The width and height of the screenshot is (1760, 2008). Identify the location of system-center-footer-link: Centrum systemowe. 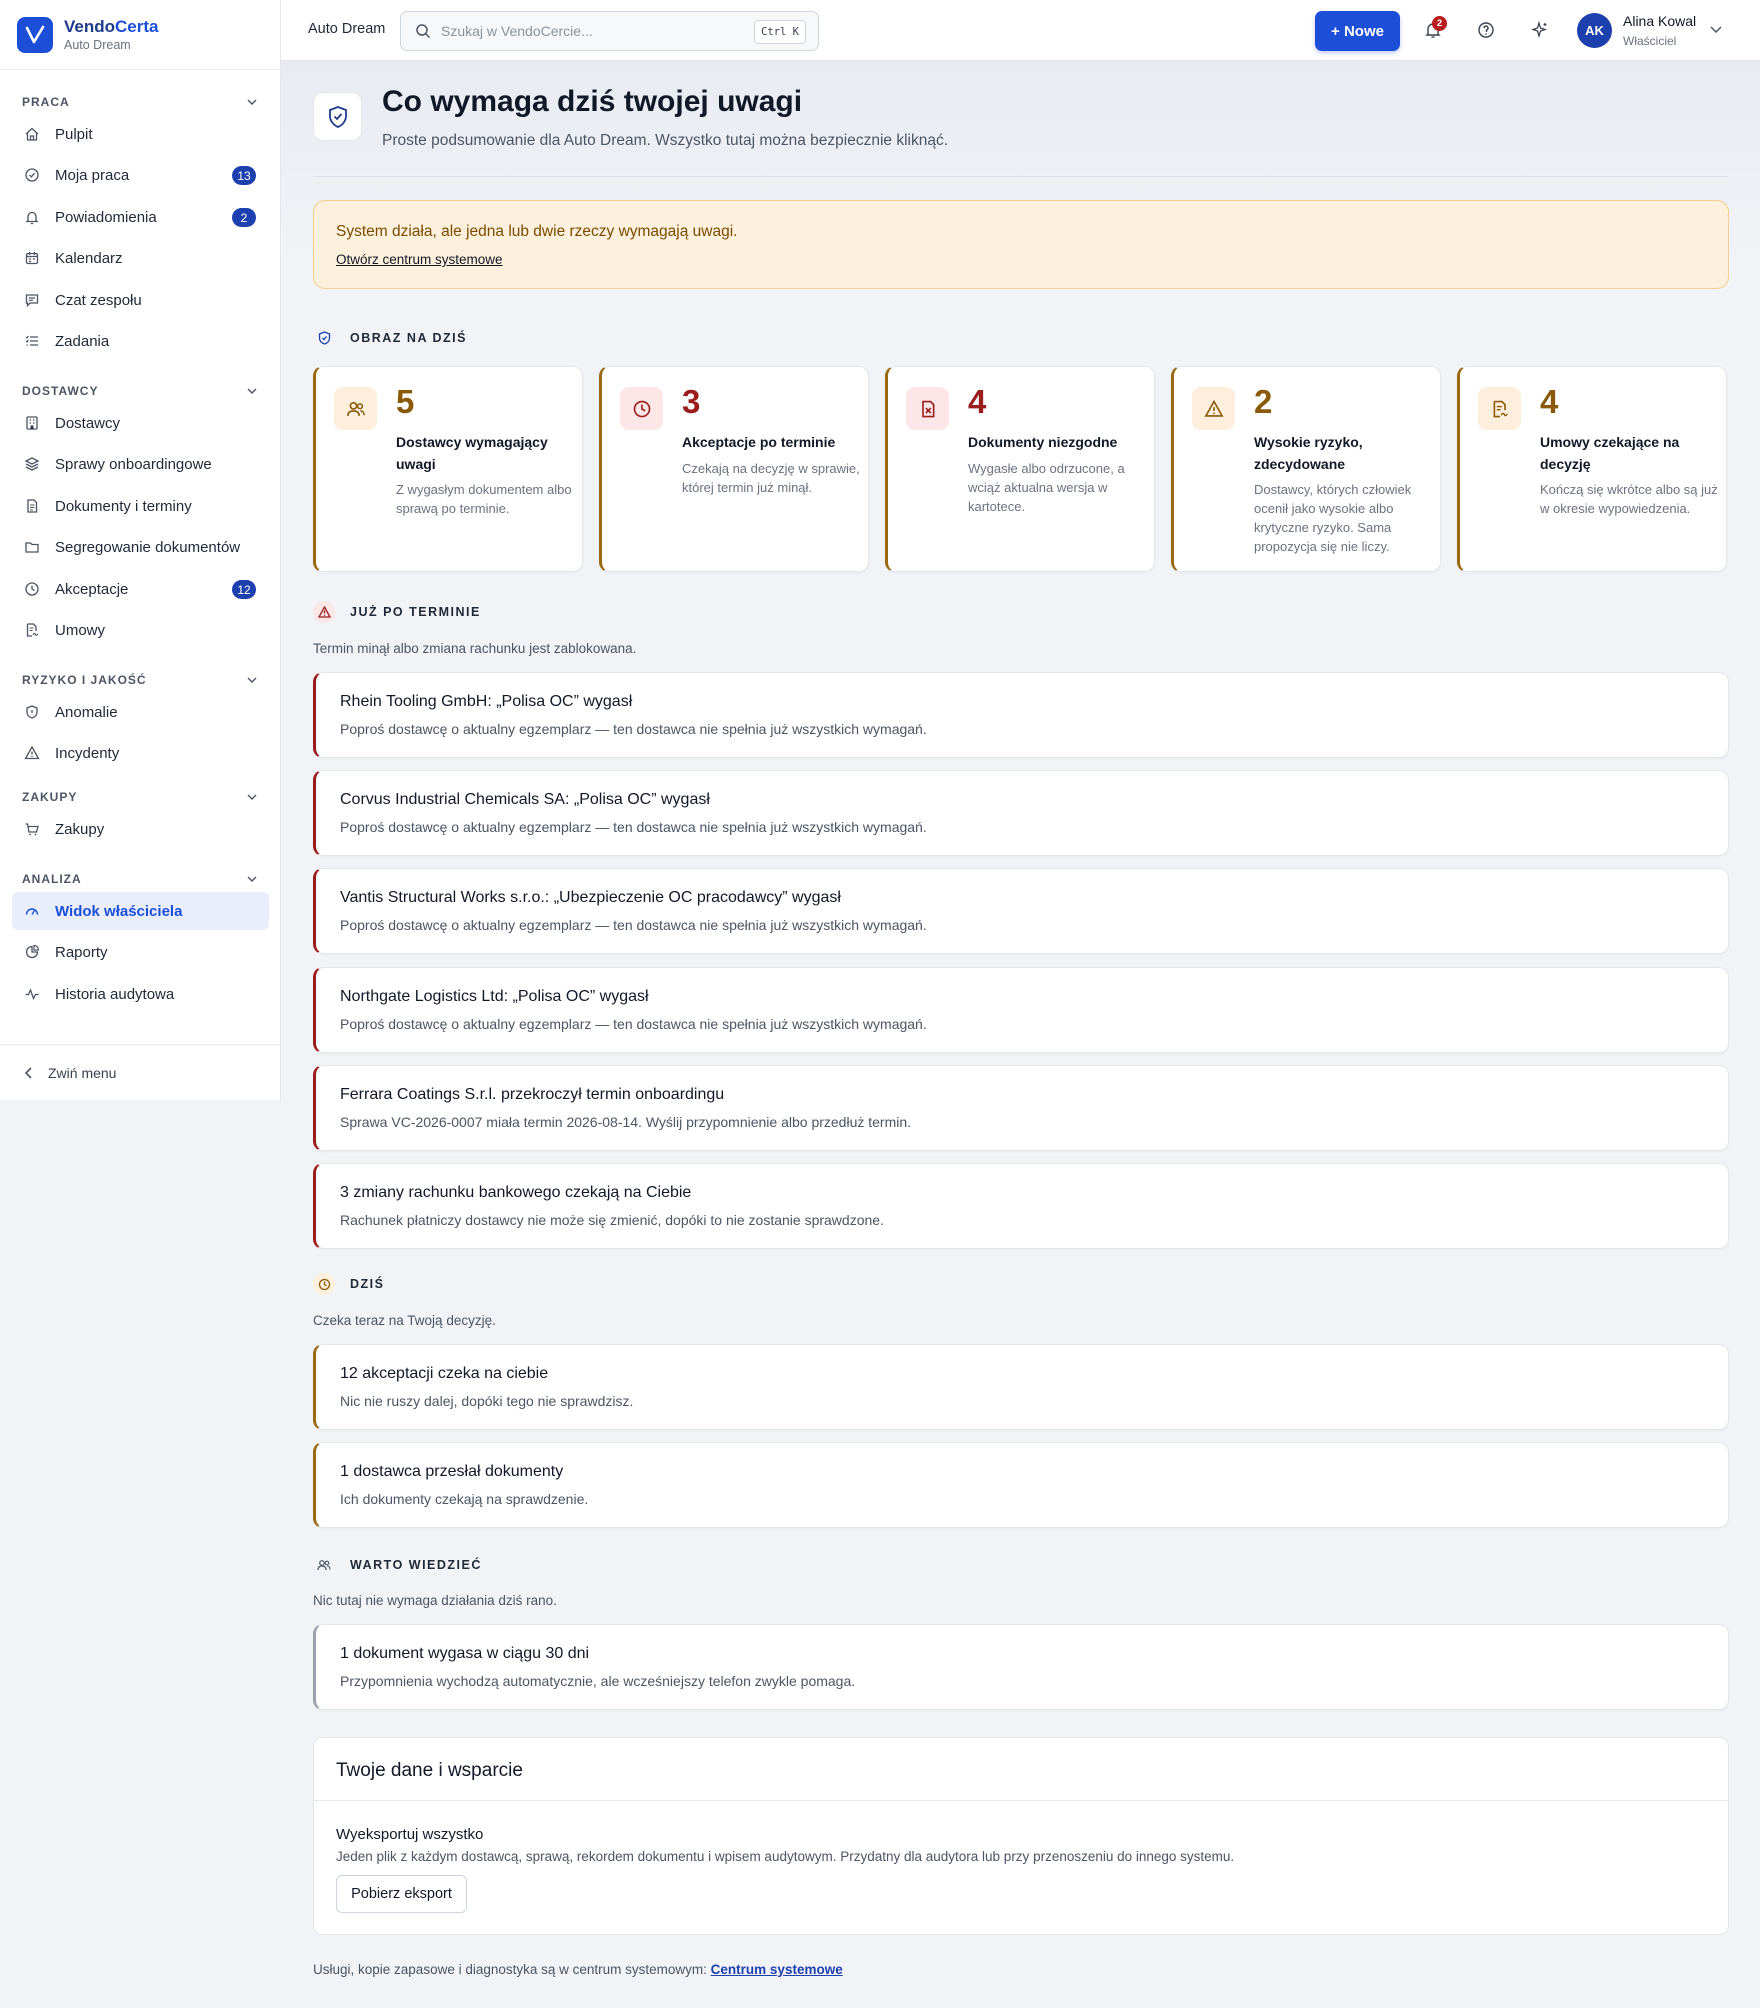
(777, 1969).